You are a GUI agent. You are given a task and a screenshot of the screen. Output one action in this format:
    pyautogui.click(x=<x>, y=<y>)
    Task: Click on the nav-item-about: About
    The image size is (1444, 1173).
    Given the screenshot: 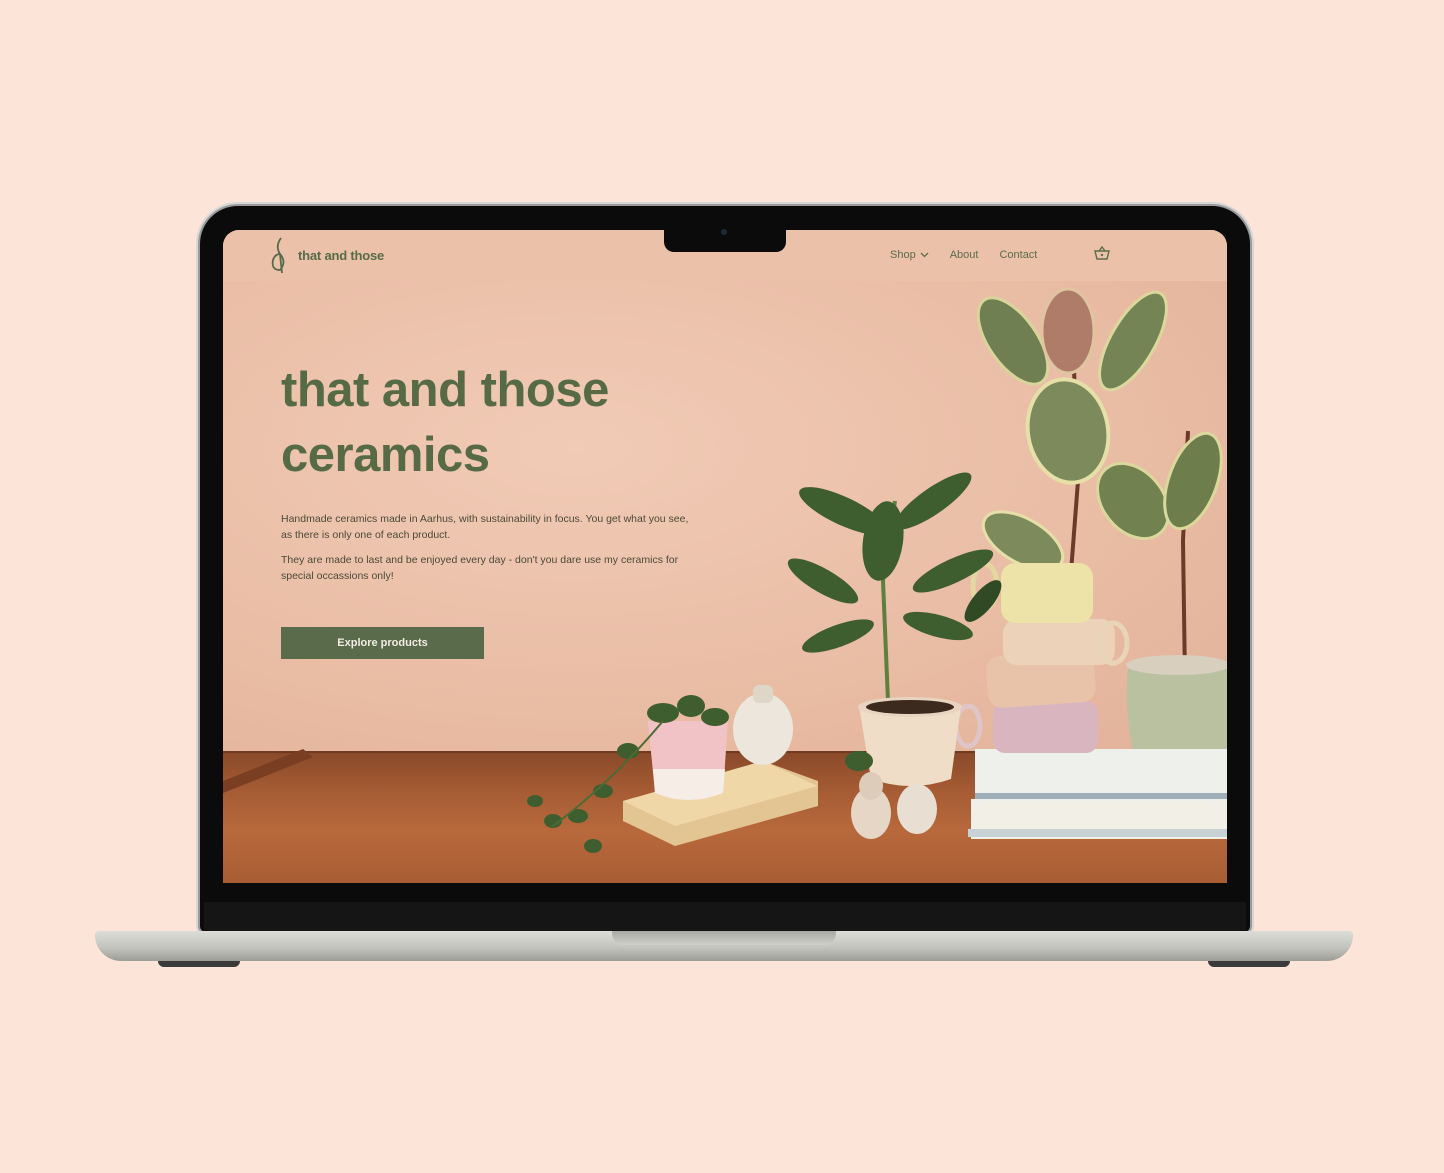 What is the action you would take?
    pyautogui.click(x=964, y=255)
    